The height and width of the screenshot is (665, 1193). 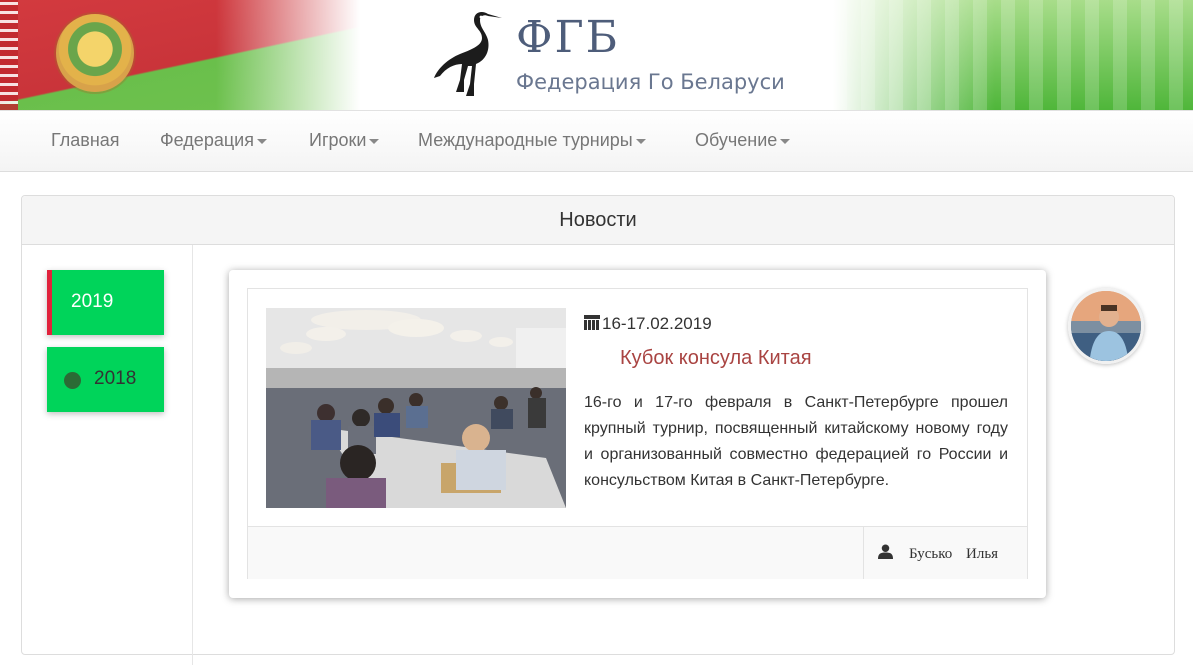 What do you see at coordinates (1013, 55) in the screenshot?
I see `belarus-flag-right` at bounding box center [1013, 55].